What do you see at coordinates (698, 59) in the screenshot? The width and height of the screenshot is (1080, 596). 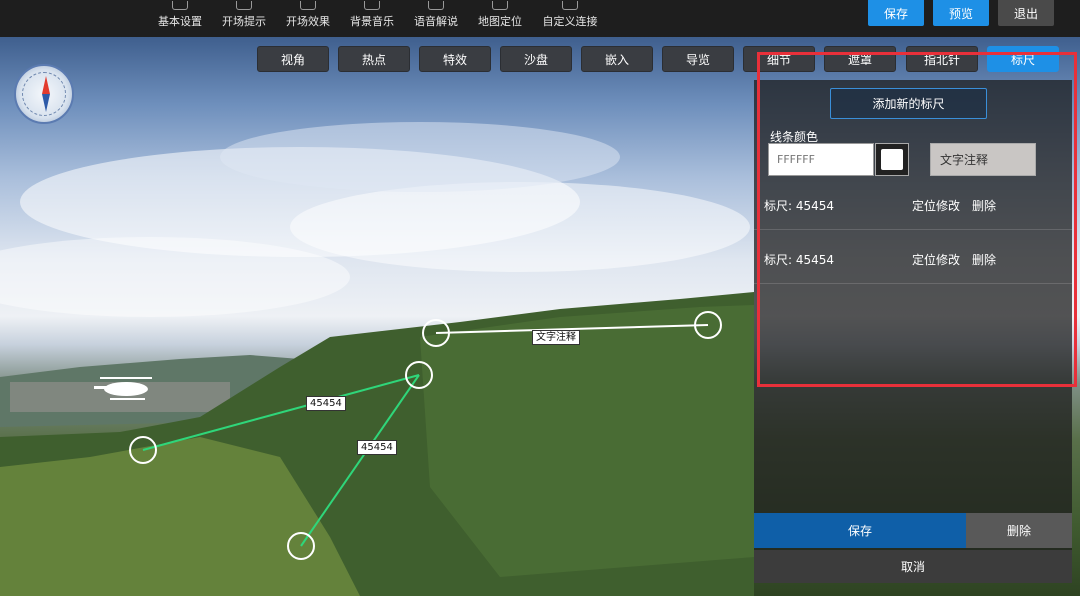 I see `tab-tour: 导览` at bounding box center [698, 59].